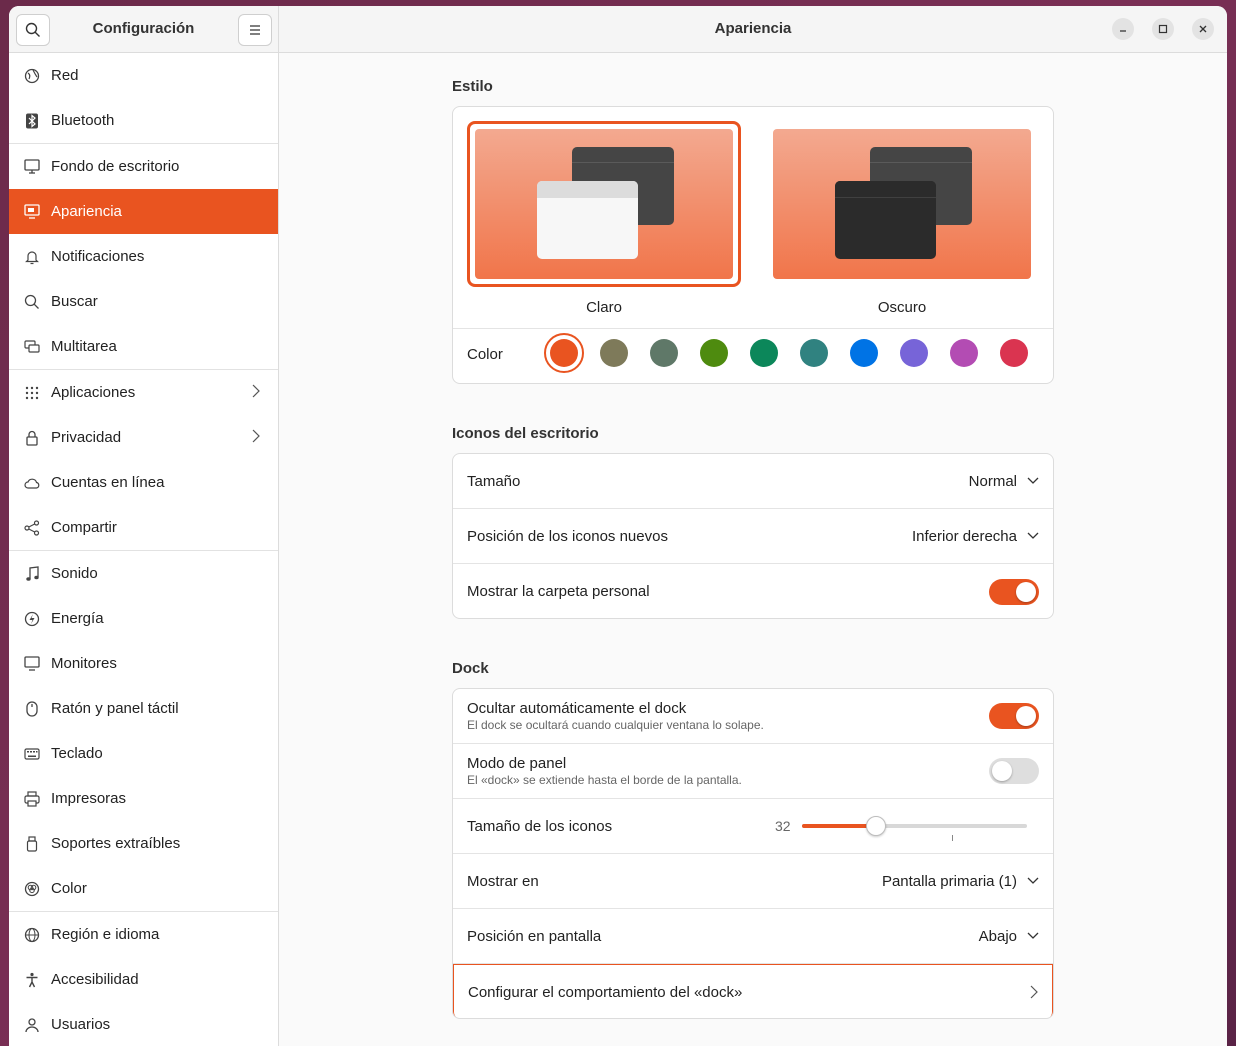  Describe the element at coordinates (143, 211) in the screenshot. I see `sidebar-item-apariencia: Apariencia` at that location.